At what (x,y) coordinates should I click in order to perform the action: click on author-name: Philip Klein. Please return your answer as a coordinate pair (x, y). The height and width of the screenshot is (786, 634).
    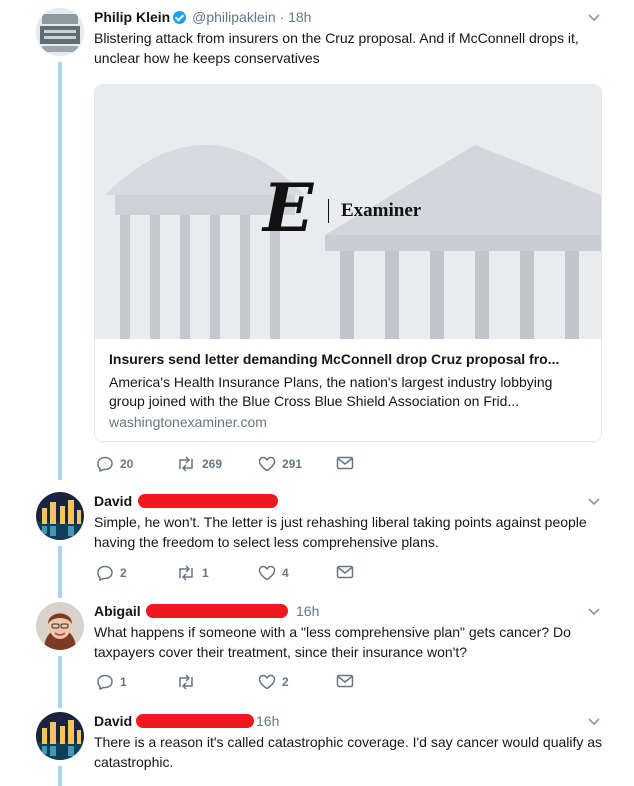
    Looking at the image, I should click on (132, 17).